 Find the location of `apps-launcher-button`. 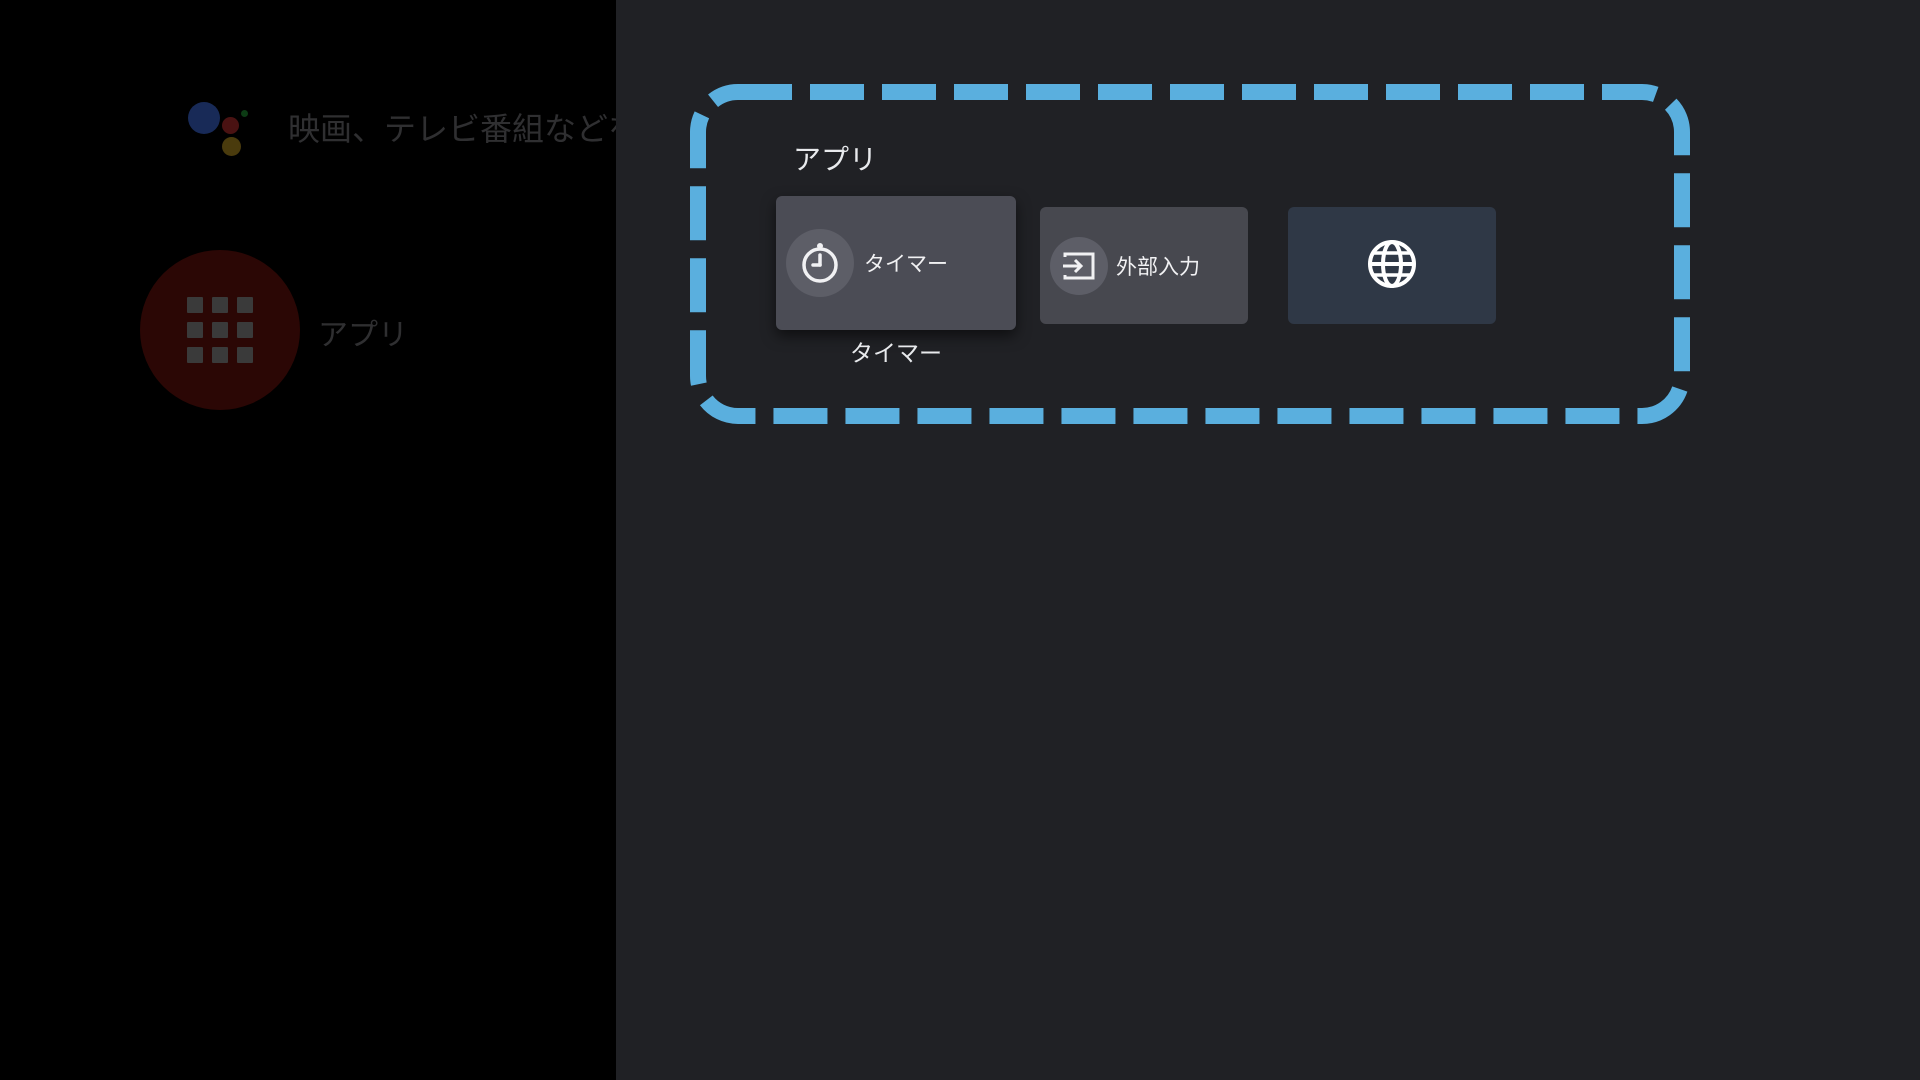

apps-launcher-button is located at coordinates (220, 330).